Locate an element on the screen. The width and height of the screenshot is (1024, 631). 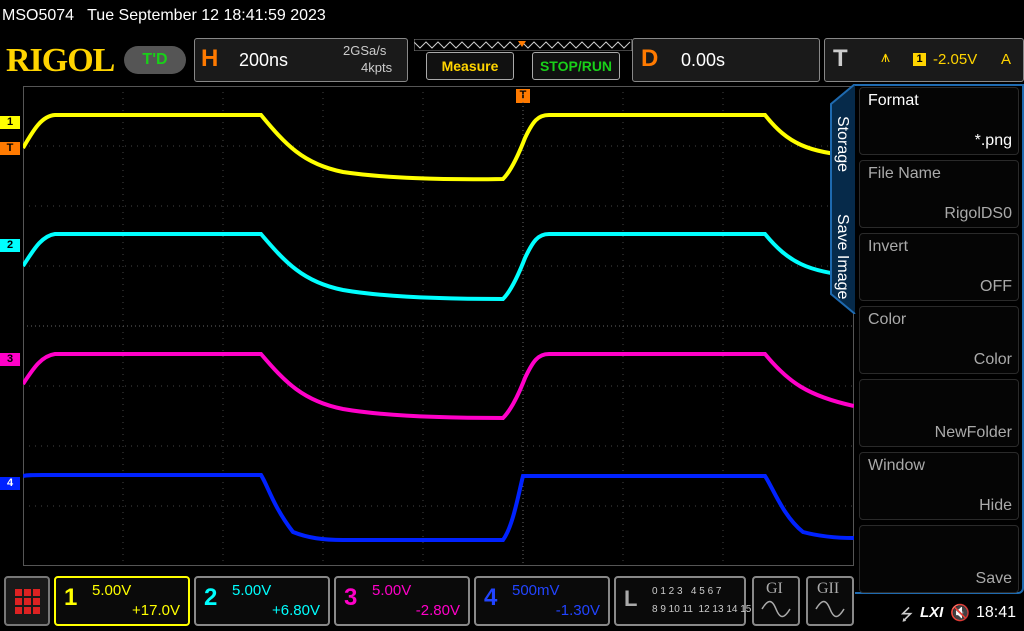
trigger-panel: T ⩚ 1 -2.05V A is located at coordinates (924, 60).